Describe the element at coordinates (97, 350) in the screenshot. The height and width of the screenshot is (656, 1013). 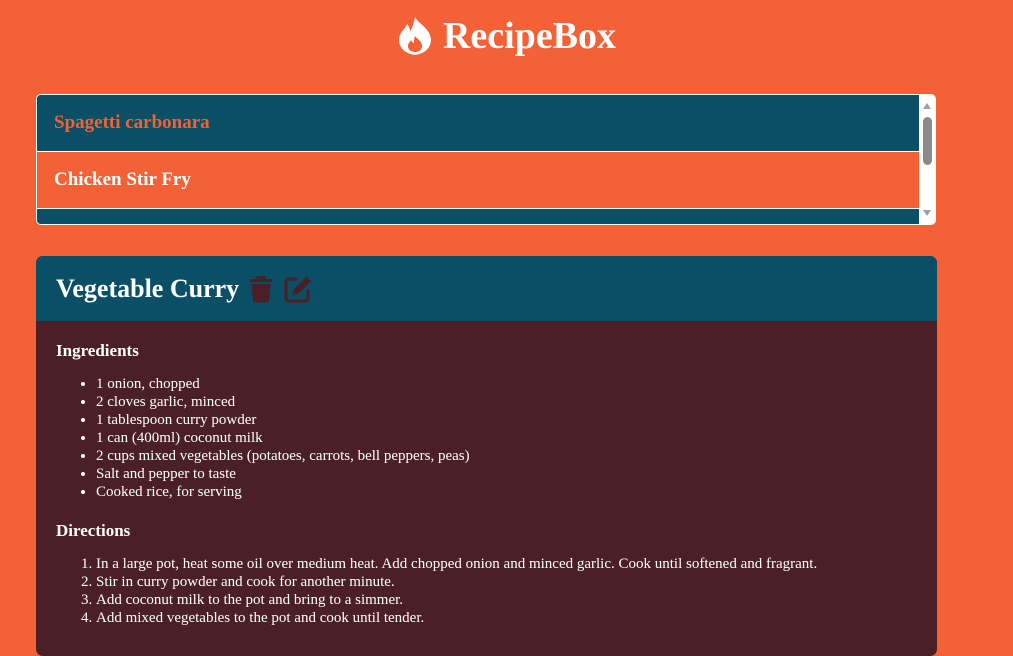
I see `ingredients-heading: Ingredients` at that location.